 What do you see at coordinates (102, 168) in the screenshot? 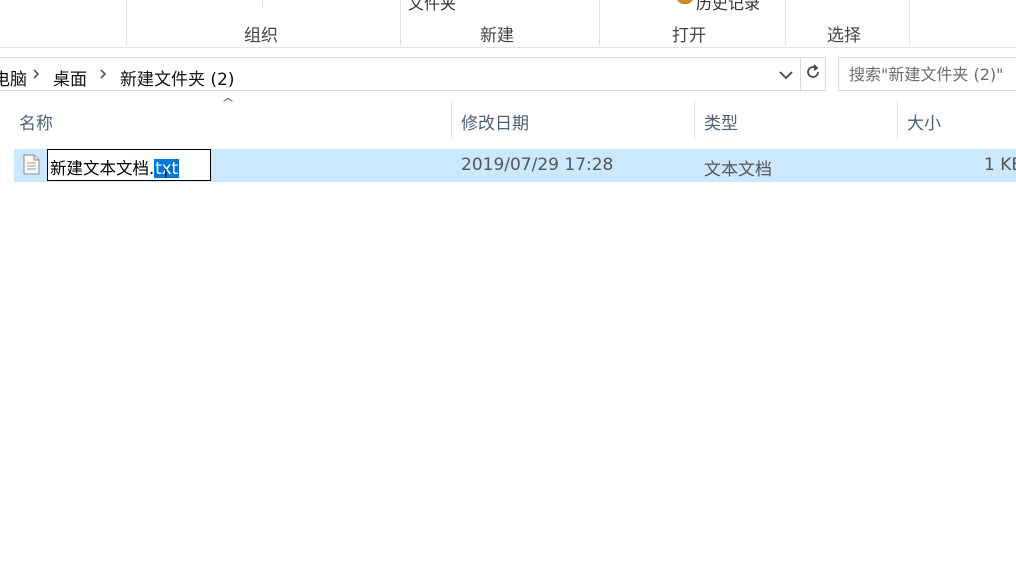
I see `filename-base: 新建文本文档.` at bounding box center [102, 168].